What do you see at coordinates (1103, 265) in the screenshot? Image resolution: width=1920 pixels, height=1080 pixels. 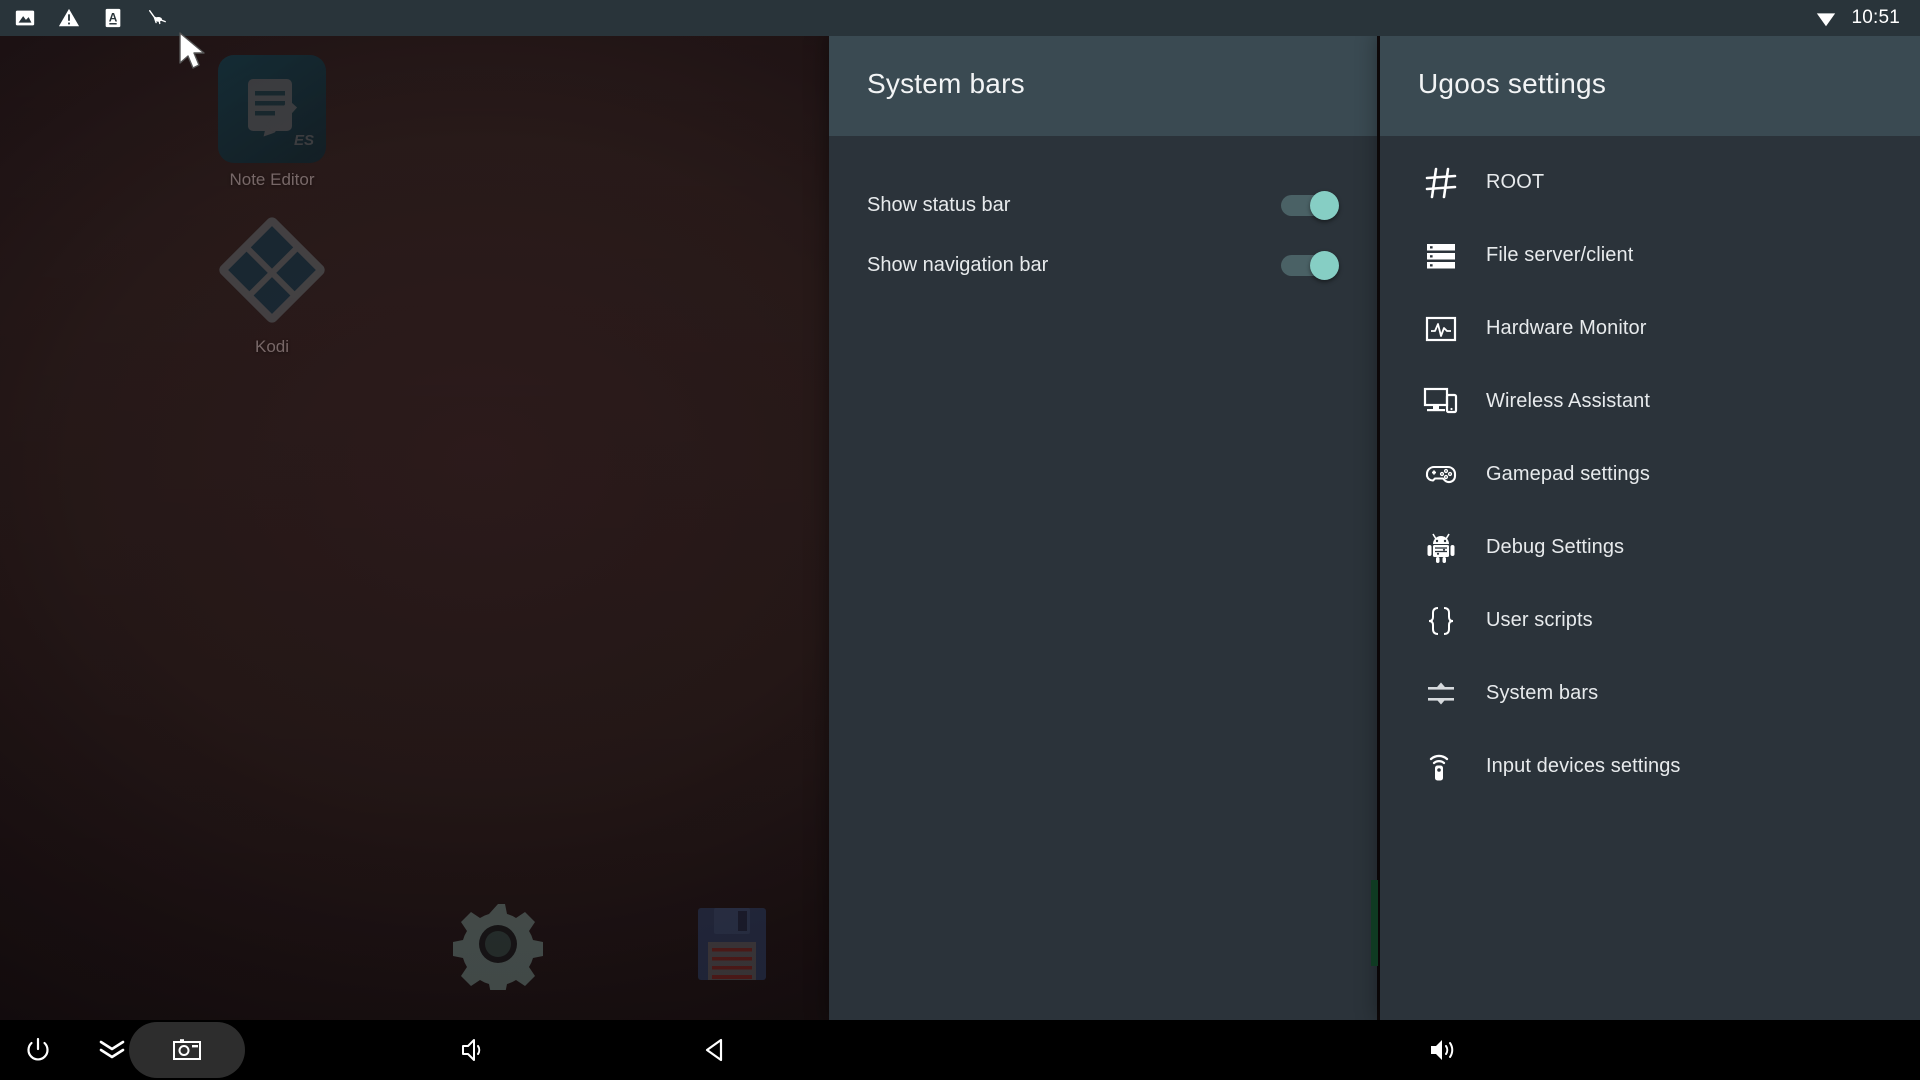 I see `setting-row-show-navigation-bar: Show navigation bar` at bounding box center [1103, 265].